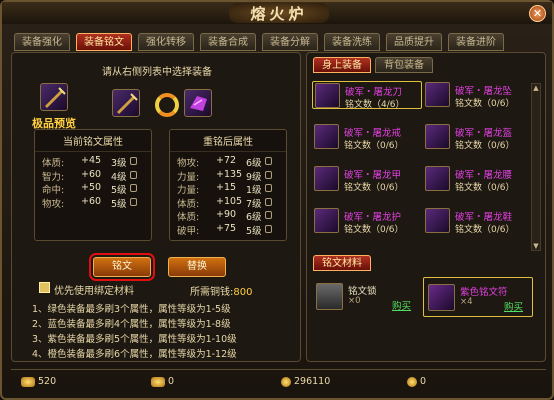 The image size is (554, 400). What do you see at coordinates (484, 91) in the screenshot?
I see `equip-name: 破军・屠龙坠` at bounding box center [484, 91].